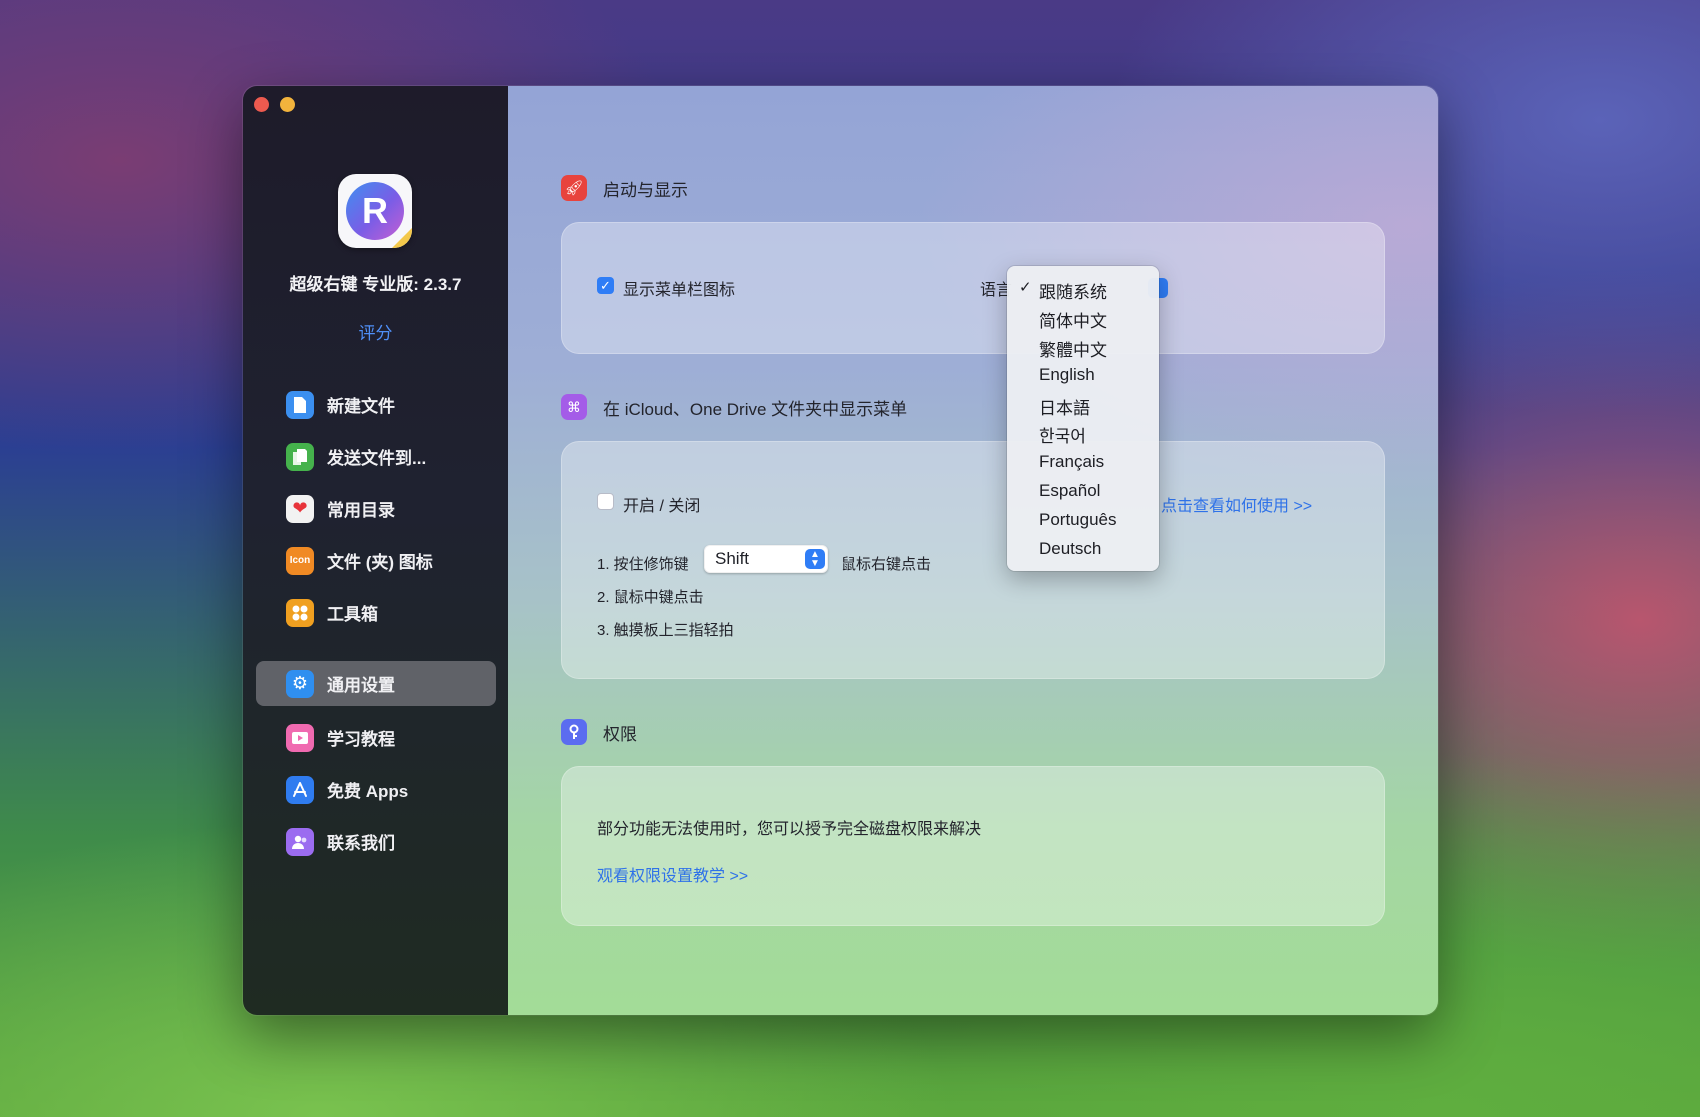  I want to click on section-title: 在 iCloud、One Drive 文件夹中显示菜单, so click(755, 409).